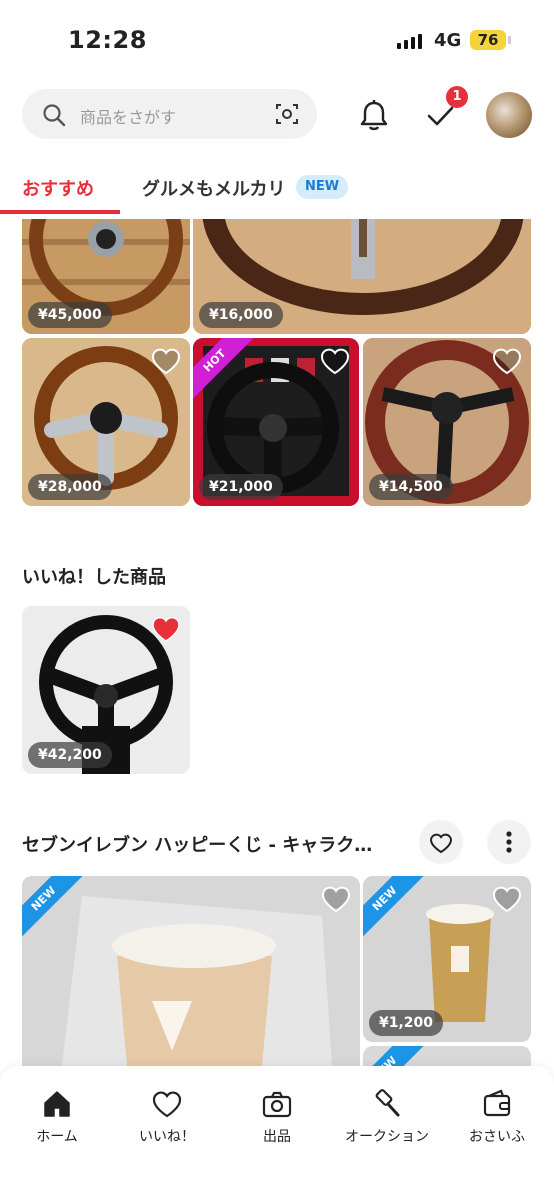 Image resolution: width=554 pixels, height=1200 pixels. What do you see at coordinates (457, 97) in the screenshot?
I see `notification-badge: 1` at bounding box center [457, 97].